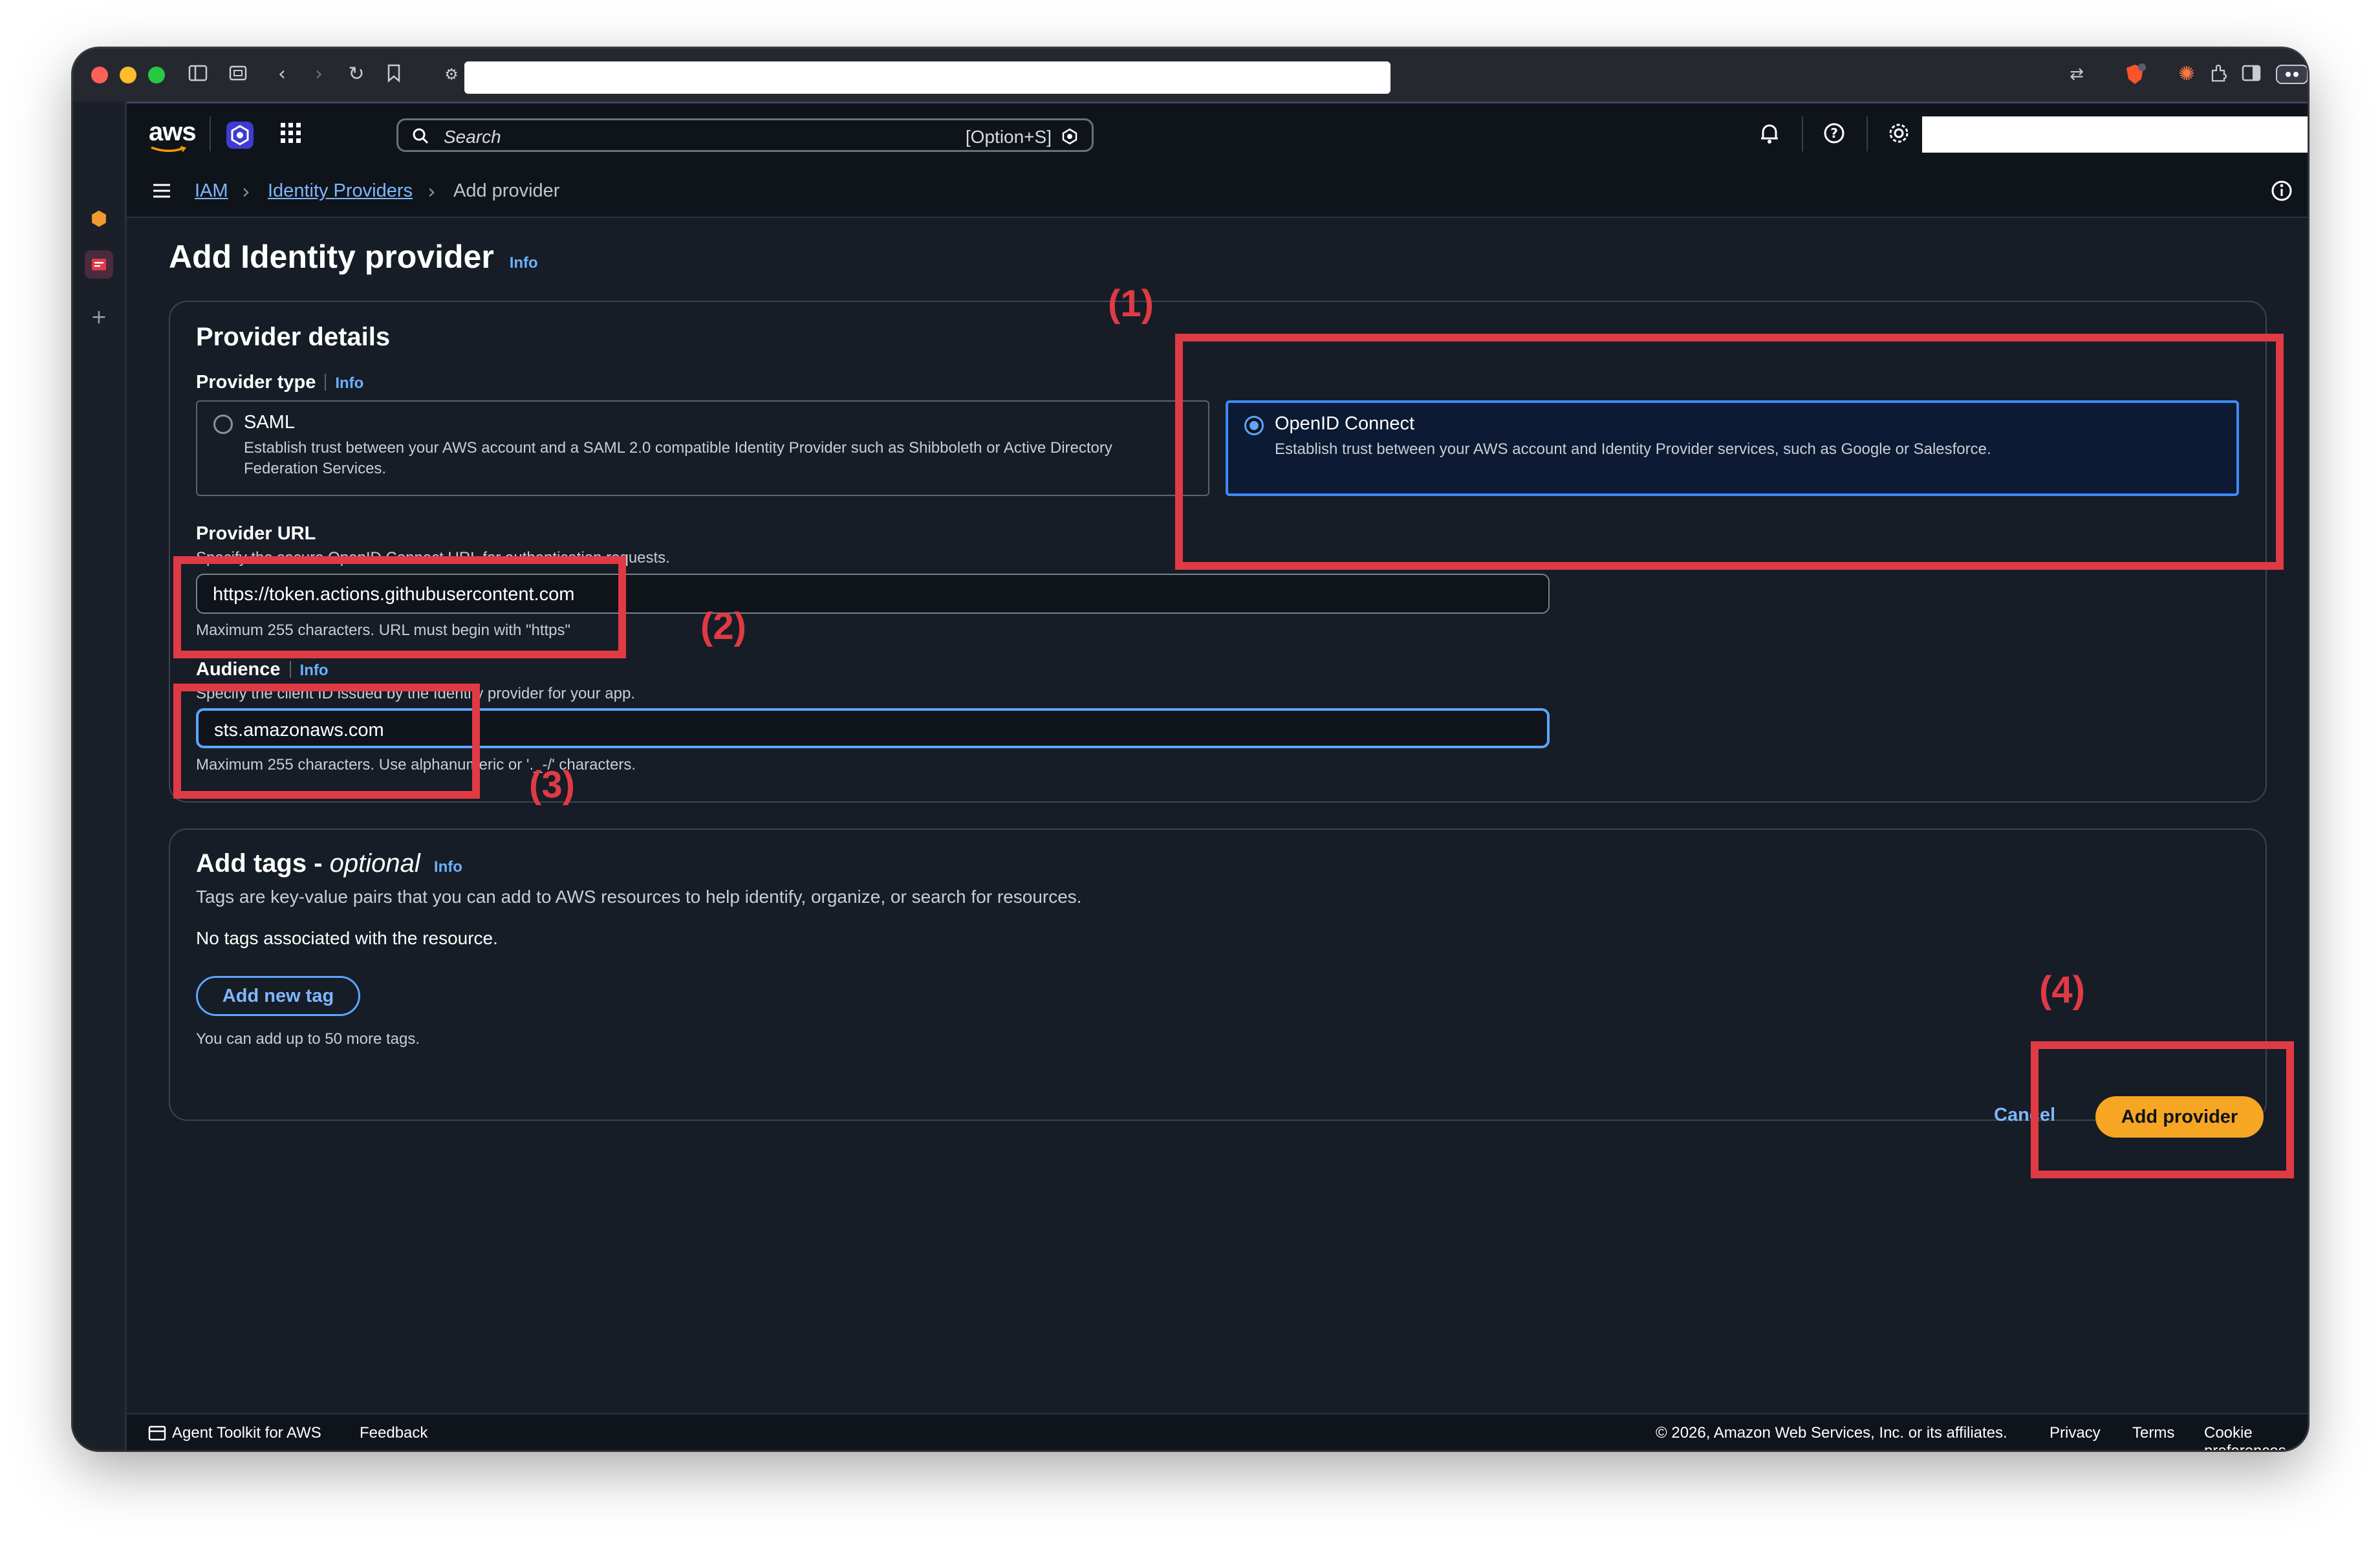  I want to click on tags-heading-text: Add tags -, so click(263, 863).